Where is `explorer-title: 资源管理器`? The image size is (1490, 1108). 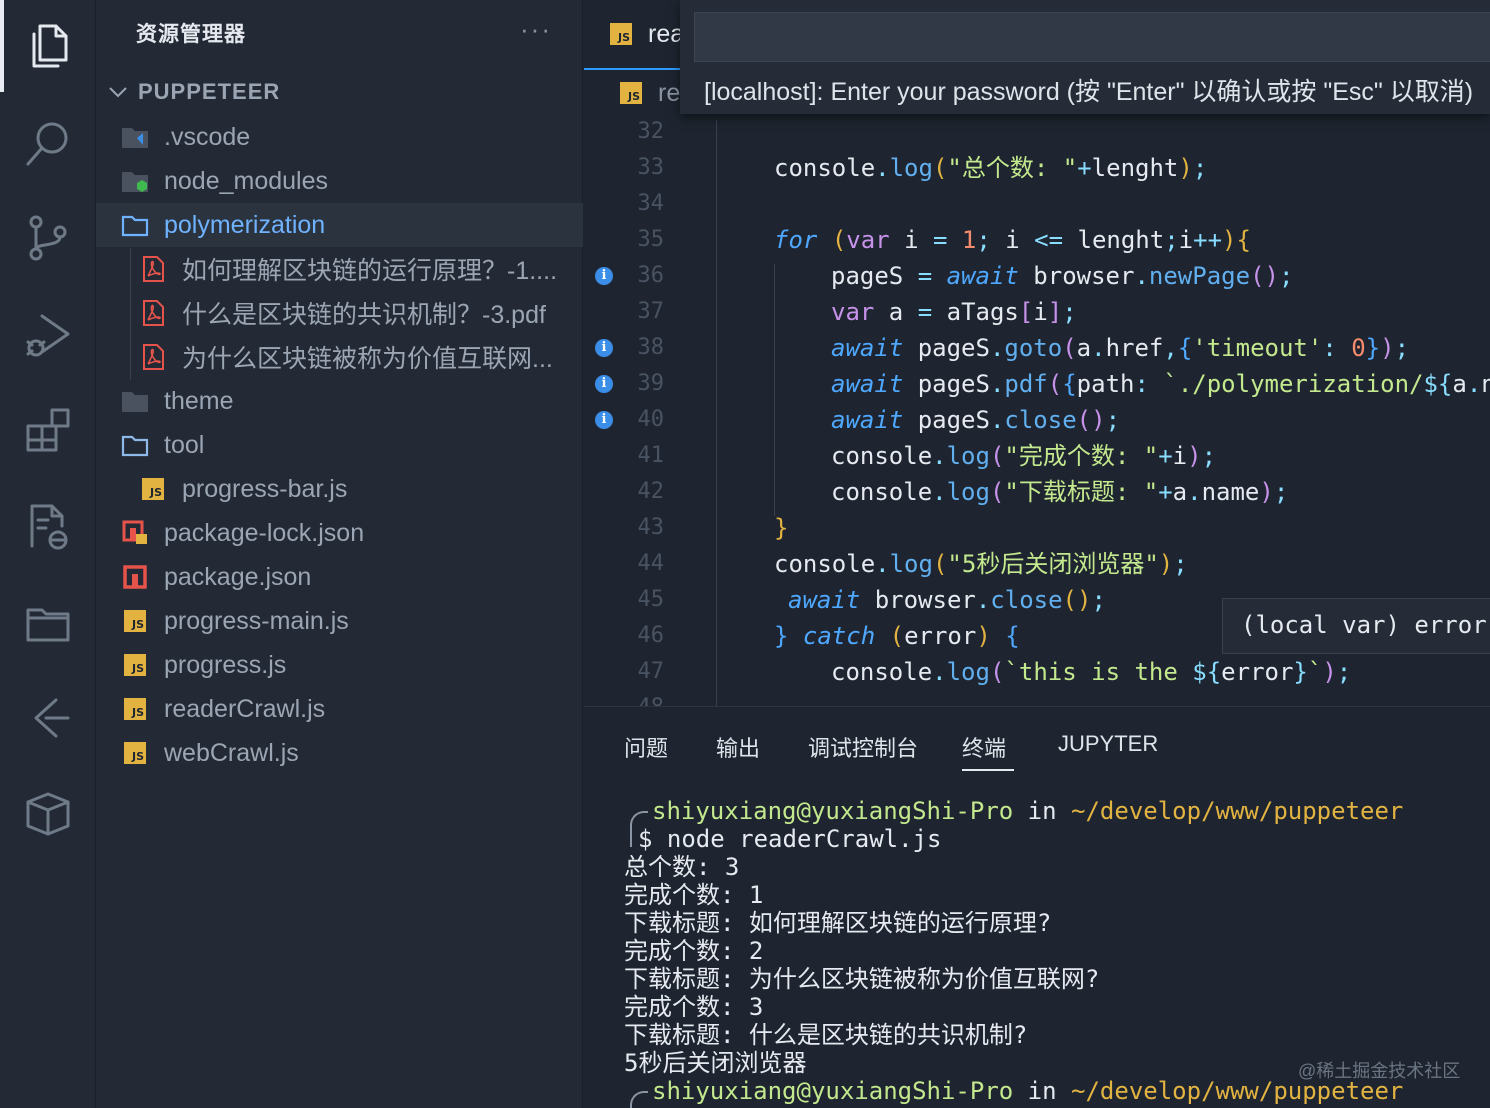 explorer-title: 资源管理器 is located at coordinates (191, 34).